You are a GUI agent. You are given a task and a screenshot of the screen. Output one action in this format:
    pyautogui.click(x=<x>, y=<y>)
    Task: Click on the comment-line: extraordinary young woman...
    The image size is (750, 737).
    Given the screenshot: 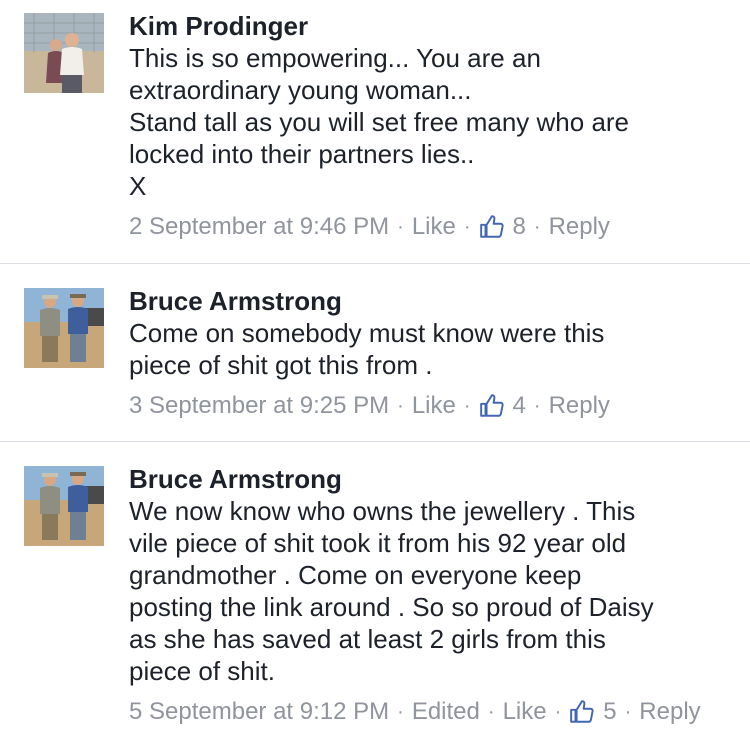 What is the action you would take?
    pyautogui.click(x=300, y=90)
    